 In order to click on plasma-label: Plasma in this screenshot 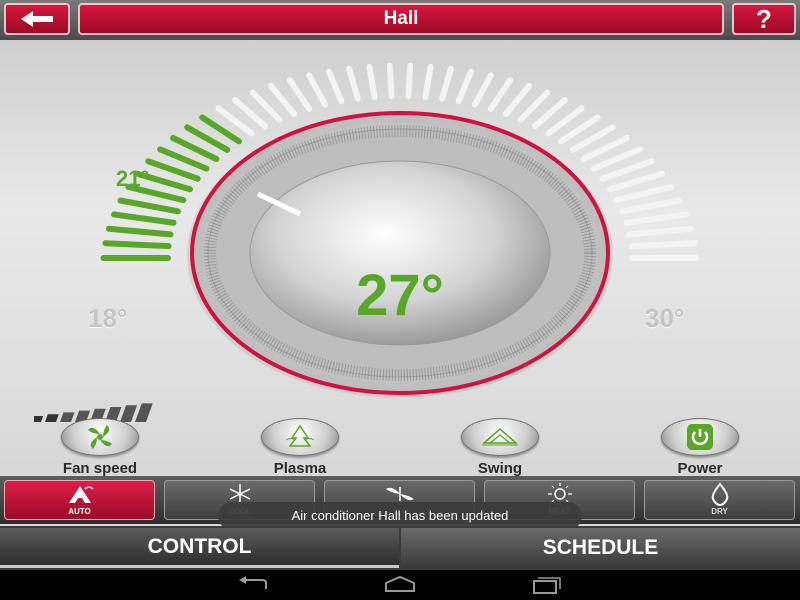, I will do `click(300, 468)`.